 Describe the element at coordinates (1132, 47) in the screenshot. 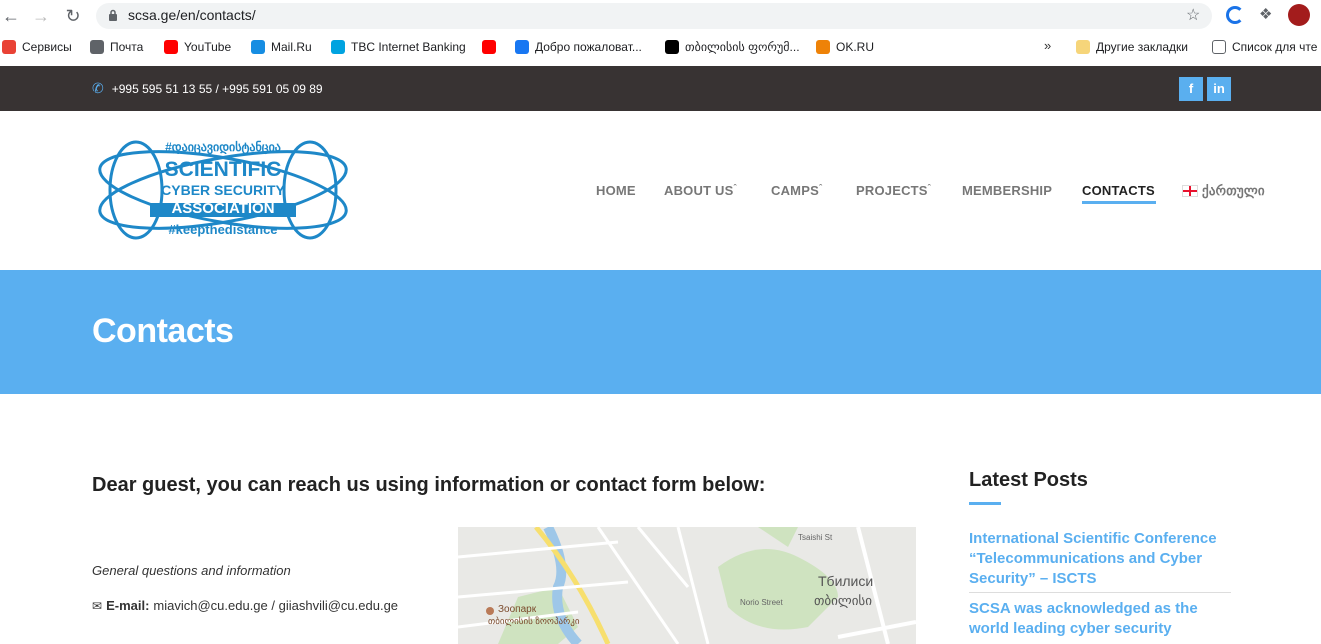

I see `other-bookmarks: Другие закладки` at that location.